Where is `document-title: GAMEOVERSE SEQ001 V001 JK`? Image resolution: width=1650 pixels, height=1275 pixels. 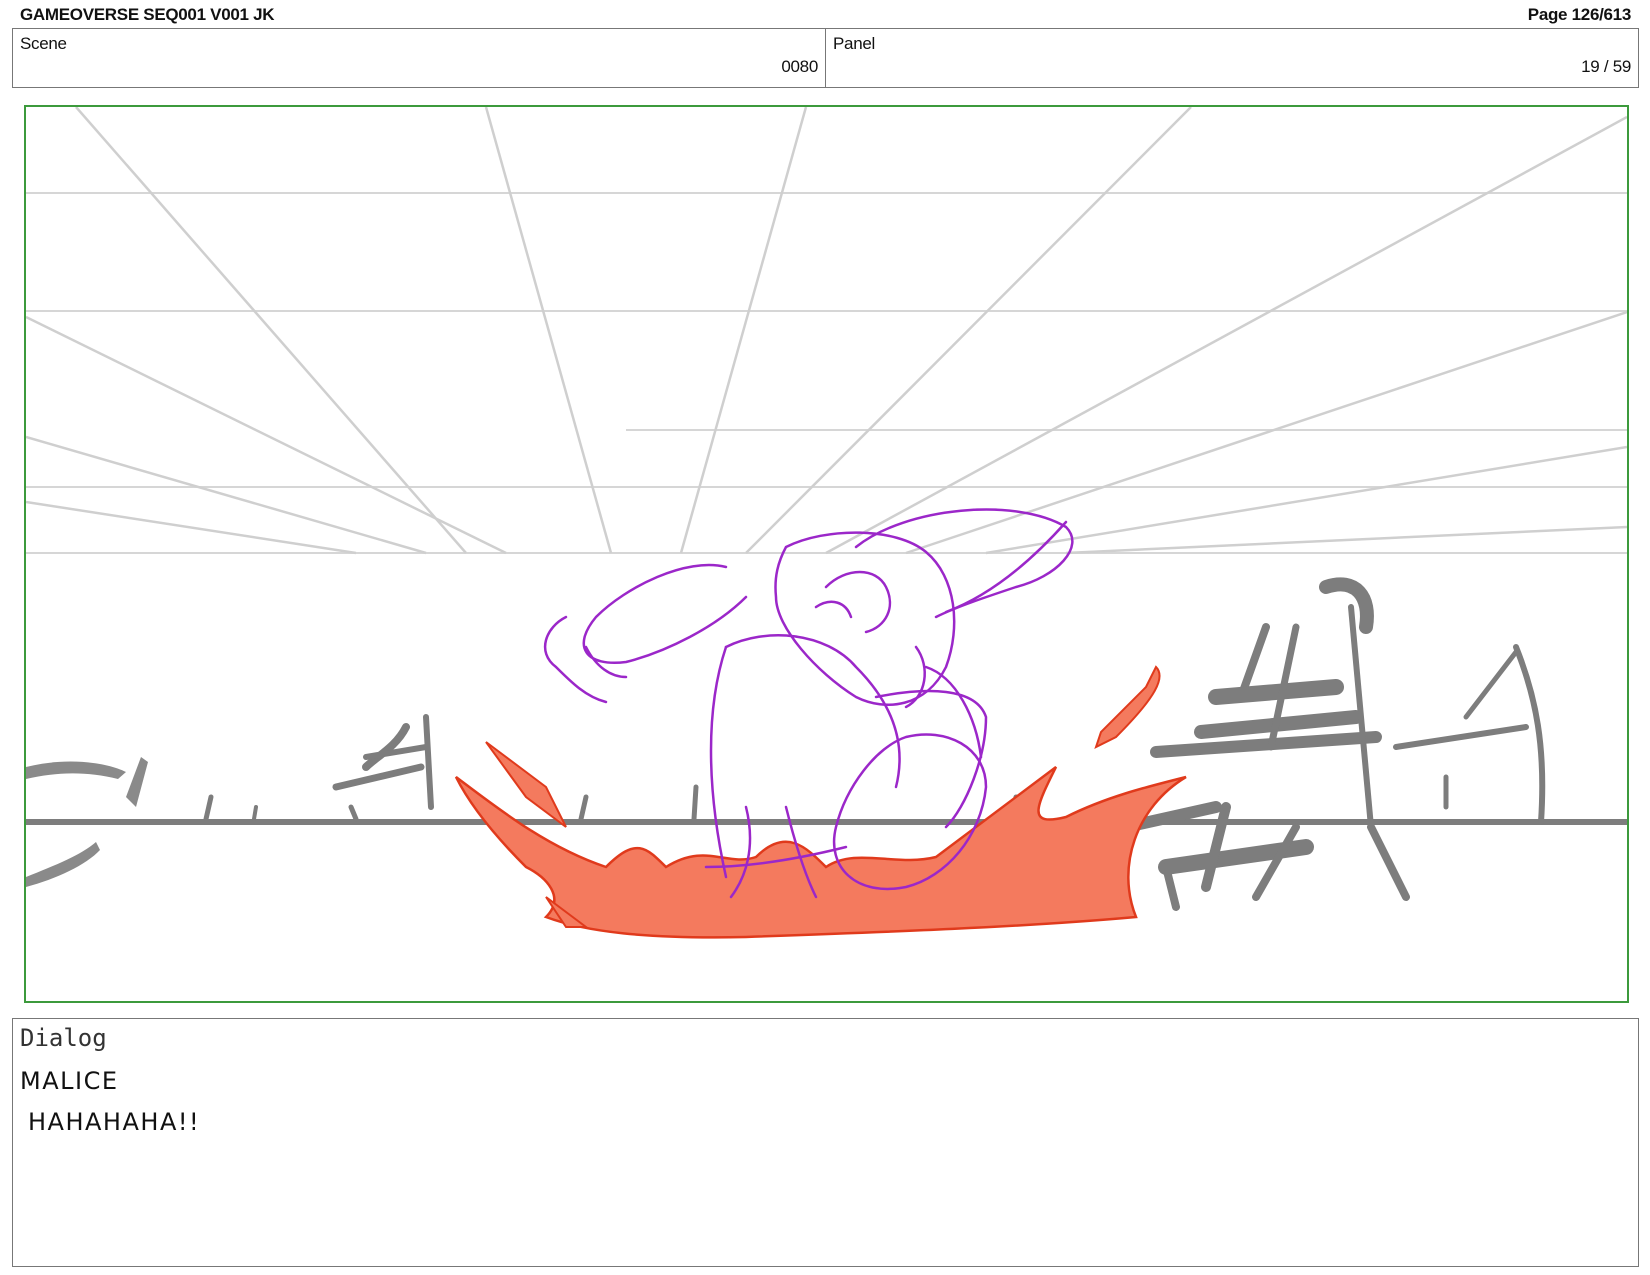
document-title: GAMEOVERSE SEQ001 V001 JK is located at coordinates (147, 14).